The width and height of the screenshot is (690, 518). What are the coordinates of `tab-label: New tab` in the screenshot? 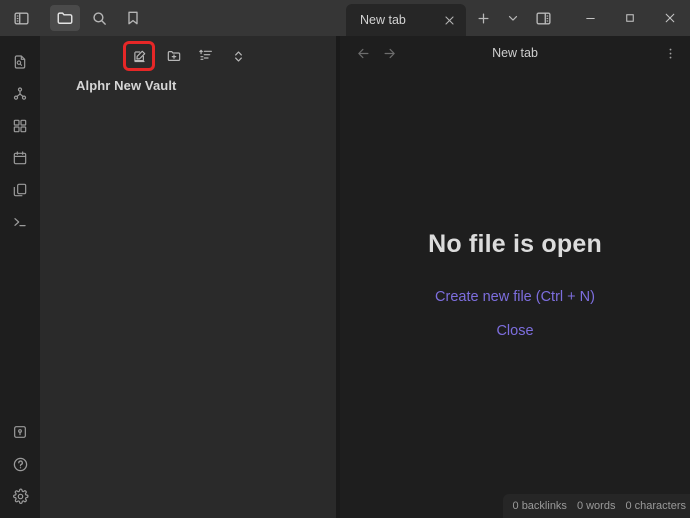 It's located at (383, 20).